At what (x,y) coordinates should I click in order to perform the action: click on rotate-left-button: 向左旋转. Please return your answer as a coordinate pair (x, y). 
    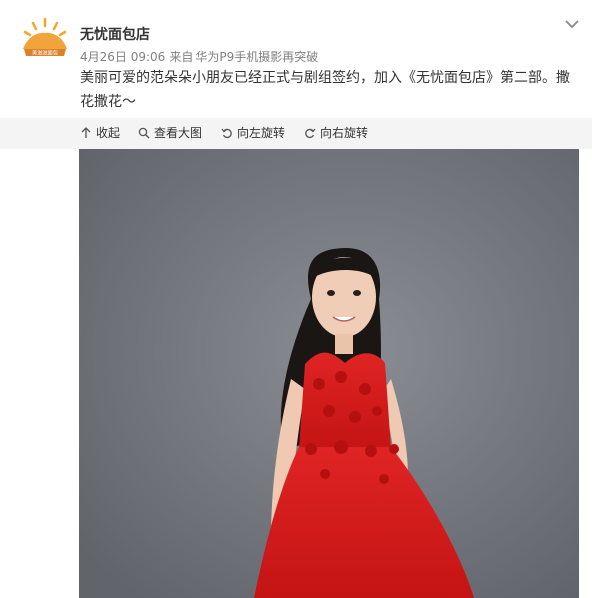
    Looking at the image, I should click on (253, 132).